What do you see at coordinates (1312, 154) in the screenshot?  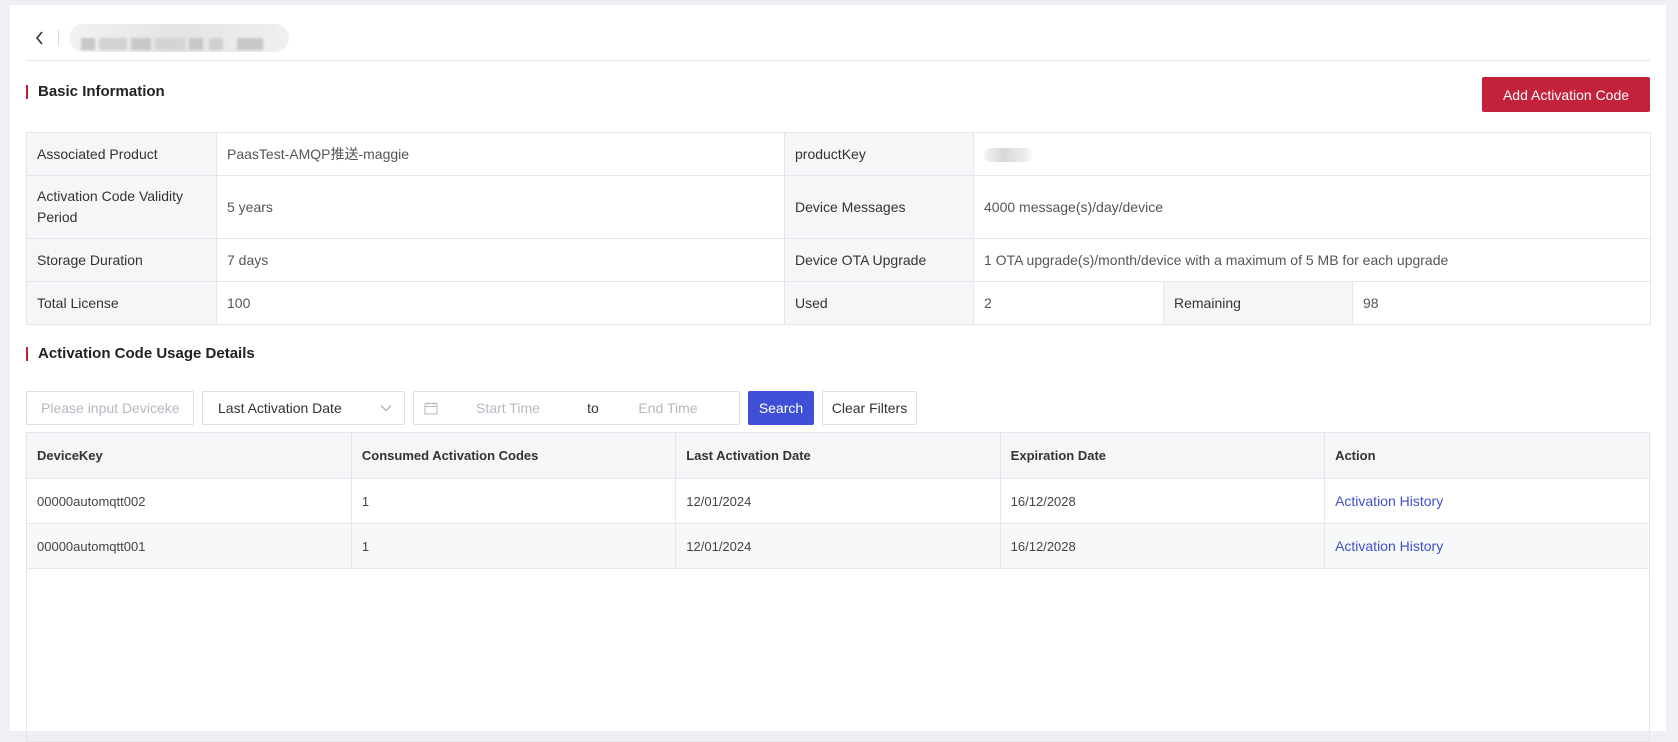 I see `product-key-value` at bounding box center [1312, 154].